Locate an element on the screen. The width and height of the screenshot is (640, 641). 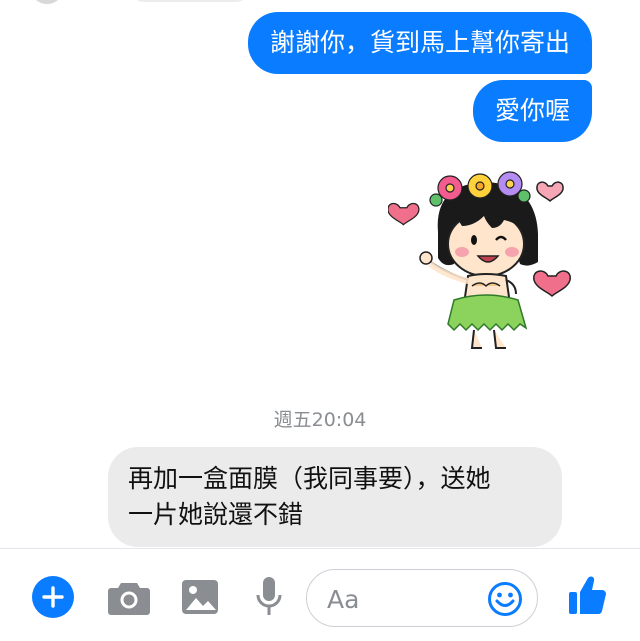
message-text-line: 再加一盒面膜（我同事要），送她 is located at coordinates (309, 478).